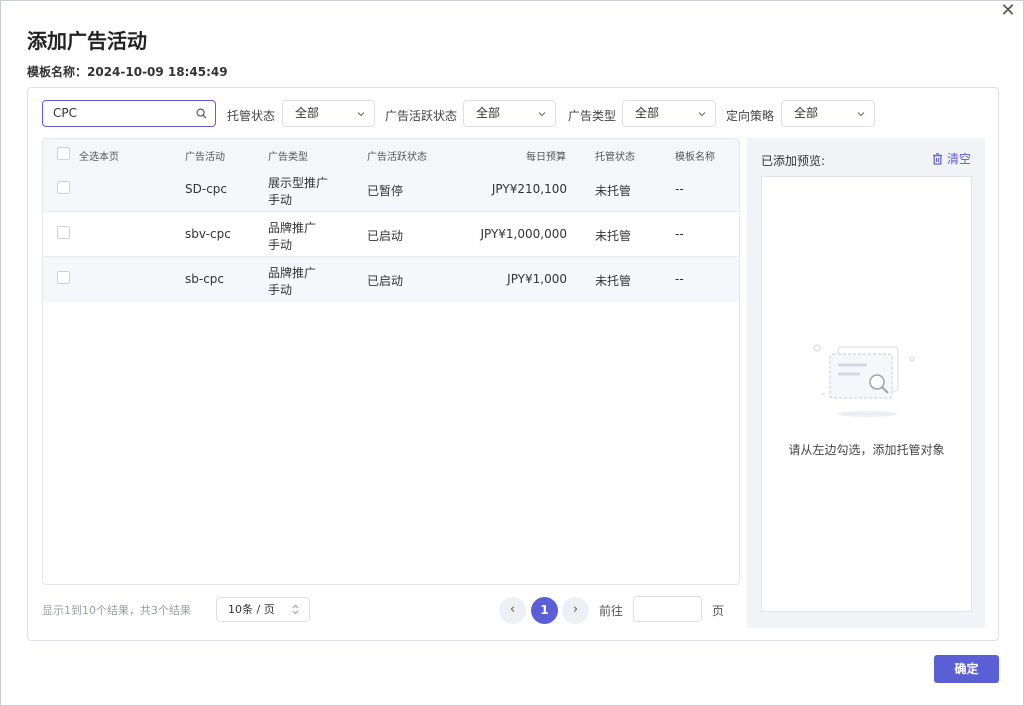 The image size is (1024, 706). What do you see at coordinates (615, 157) in the screenshot?
I see `header-managed-status: 托管状态` at bounding box center [615, 157].